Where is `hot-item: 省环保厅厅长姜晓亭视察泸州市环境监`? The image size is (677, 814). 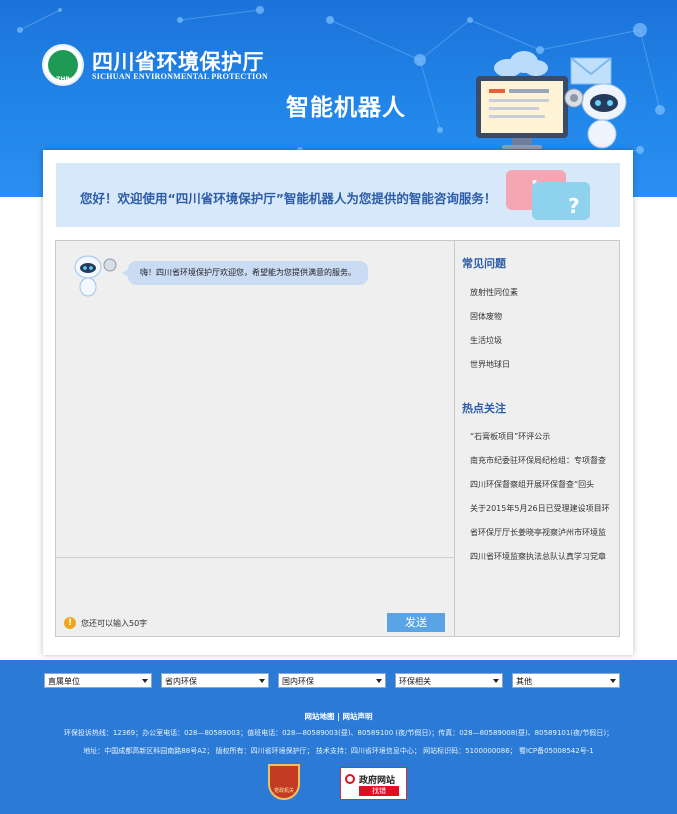 hot-item: 省环保厅厅长姜晓亭视察泸州市环境监 is located at coordinates (542, 532).